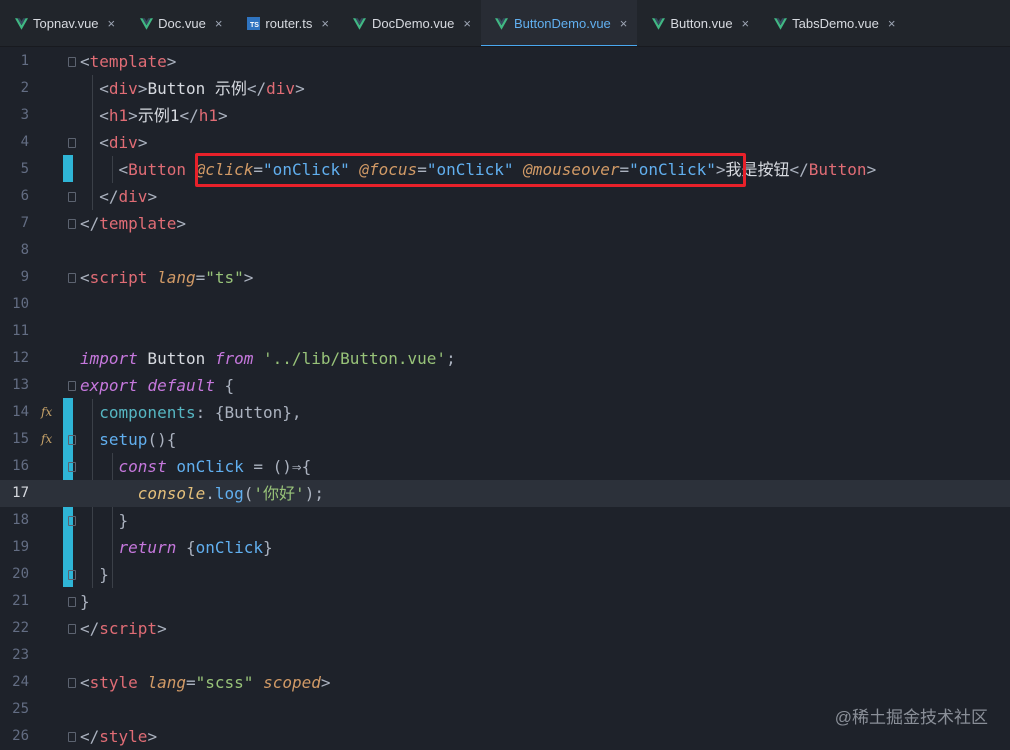 The height and width of the screenshot is (750, 1010). Describe the element at coordinates (178, 23) in the screenshot. I see `tab-doc-vue: Doc.vue ×` at that location.